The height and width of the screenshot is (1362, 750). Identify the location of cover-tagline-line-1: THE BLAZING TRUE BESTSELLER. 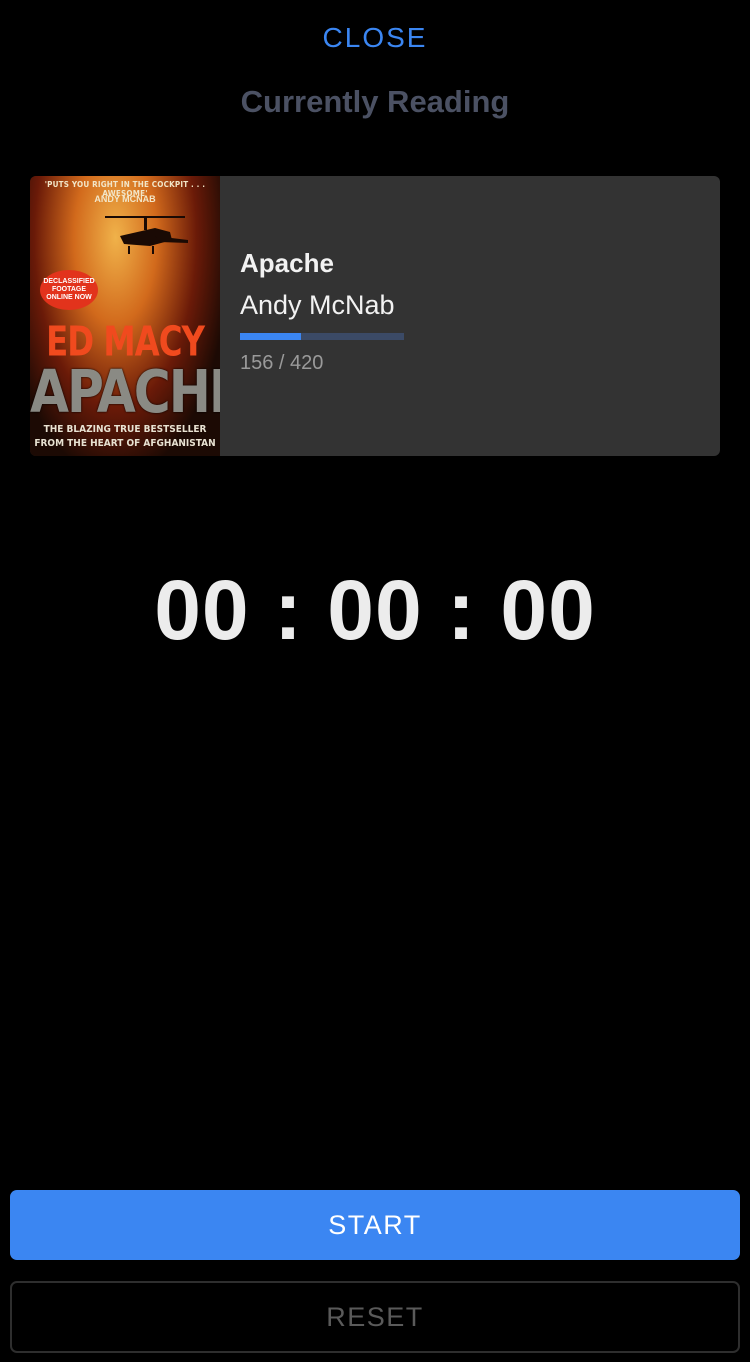
(125, 429).